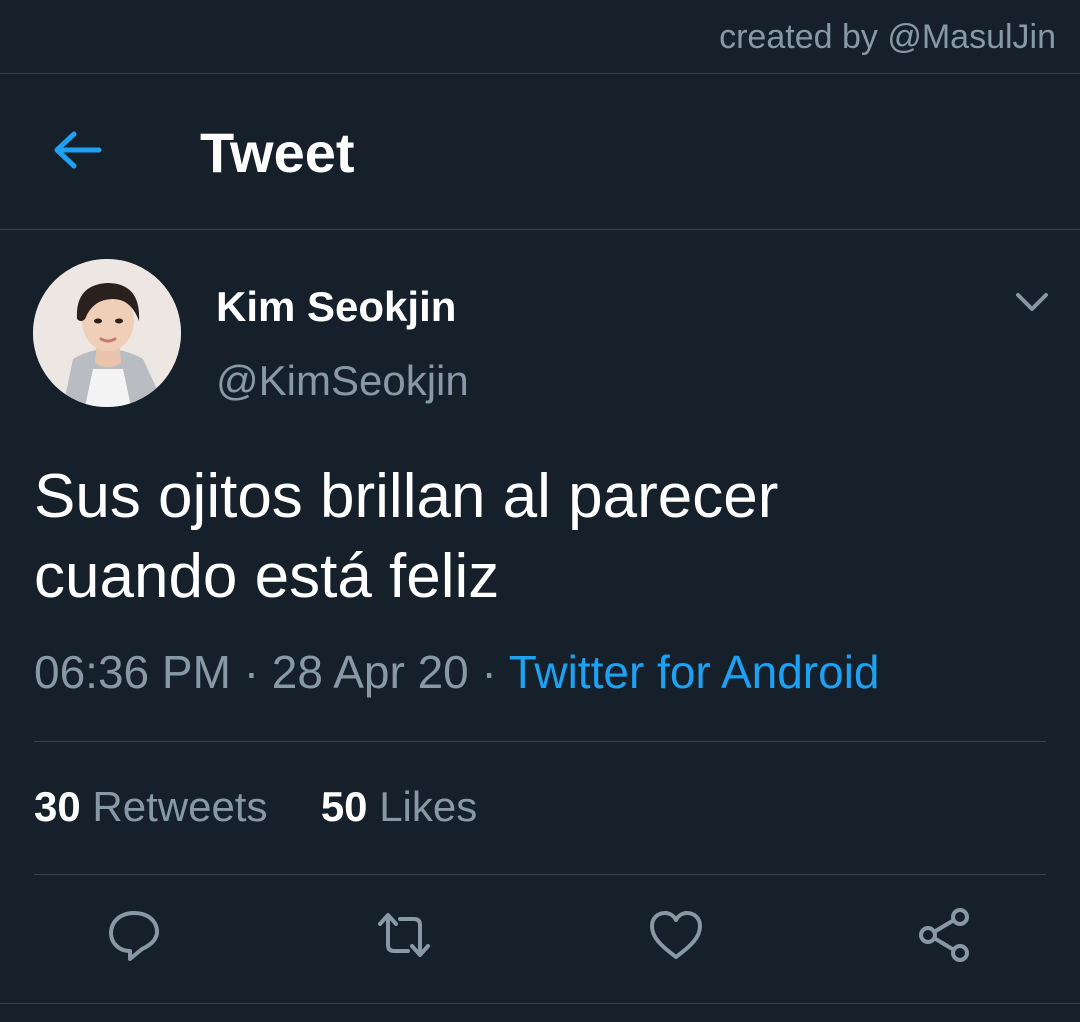 The image size is (1080, 1022). I want to click on avatar, so click(107, 333).